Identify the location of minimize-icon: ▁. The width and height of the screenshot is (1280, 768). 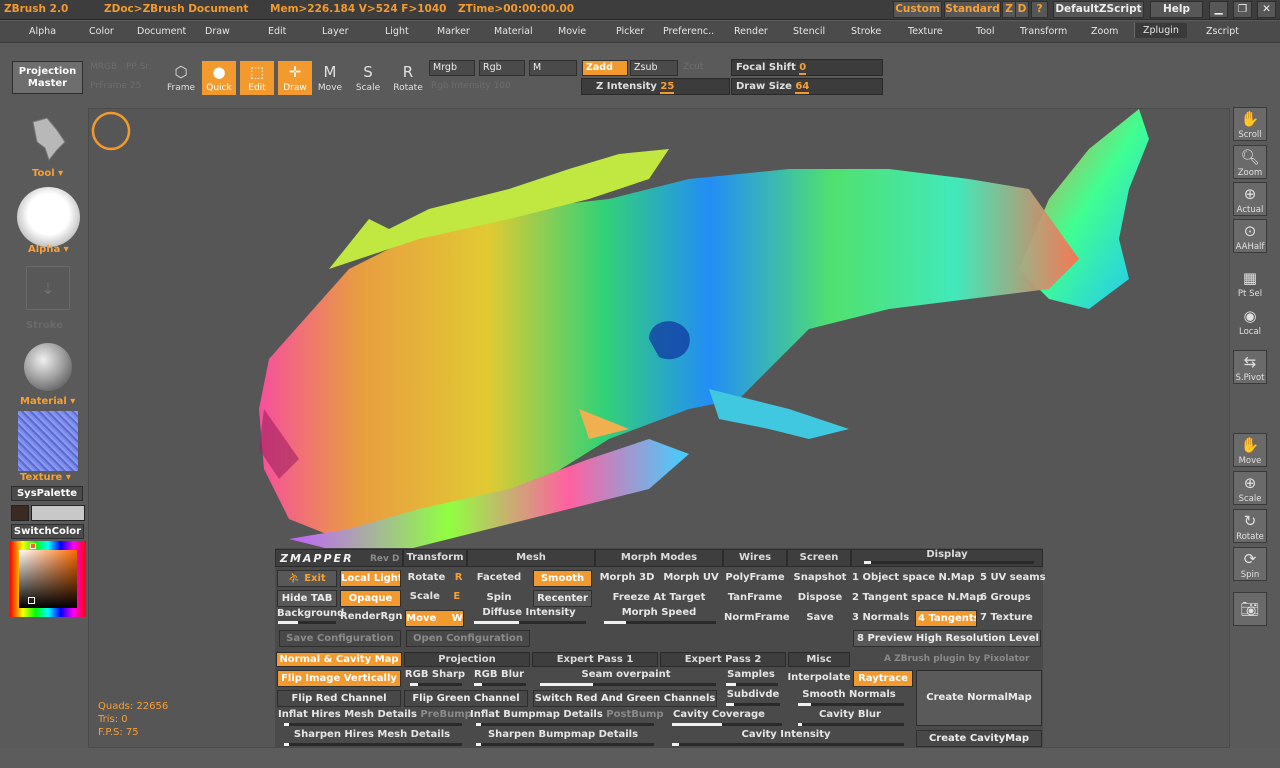
(1218, 9).